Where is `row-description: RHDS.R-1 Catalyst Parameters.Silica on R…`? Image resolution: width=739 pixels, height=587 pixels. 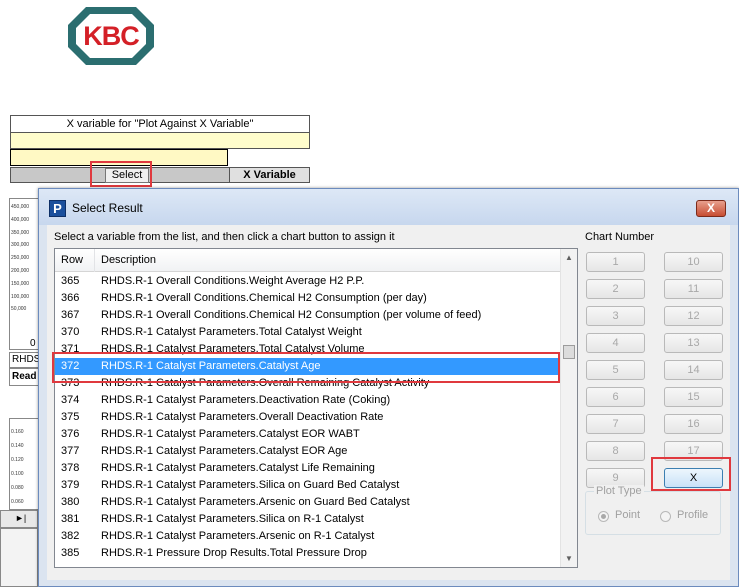
row-description: RHDS.R-1 Catalyst Parameters.Silica on R… is located at coordinates (232, 519).